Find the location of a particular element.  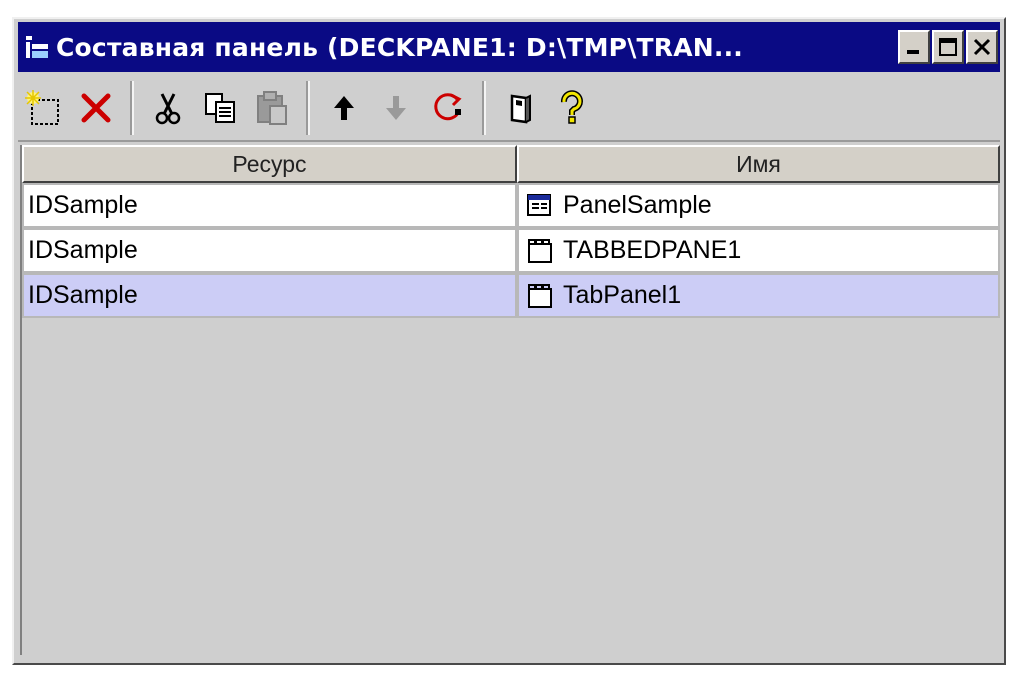

move-down-icon is located at coordinates (396, 108).